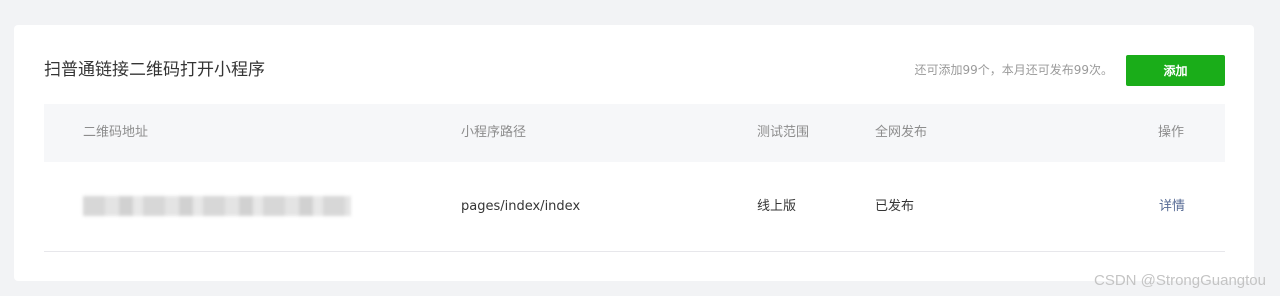 Image resolution: width=1280 pixels, height=296 pixels. What do you see at coordinates (154, 70) in the screenshot?
I see `page-title: 扫普通链接二维码打开小程序` at bounding box center [154, 70].